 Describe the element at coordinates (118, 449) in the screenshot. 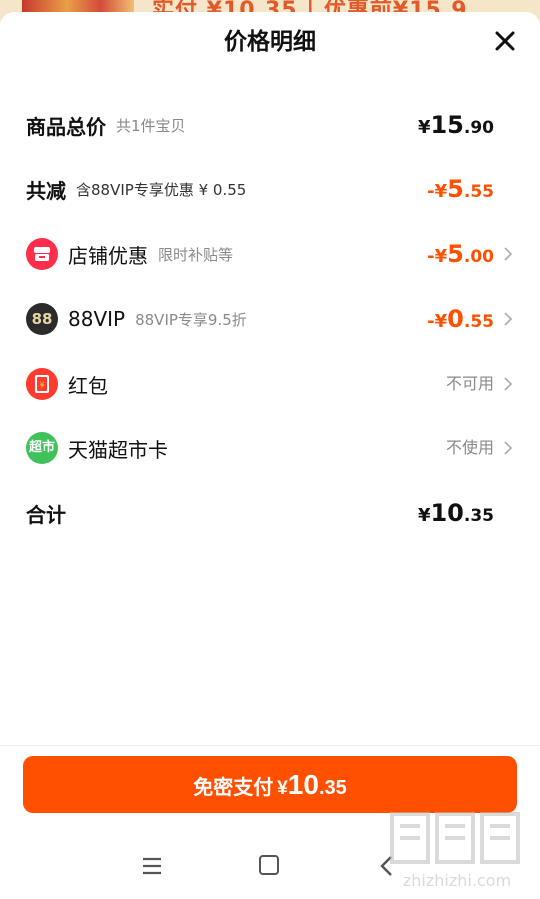

I see `tmall-mart-label: 天猫超市卡` at that location.